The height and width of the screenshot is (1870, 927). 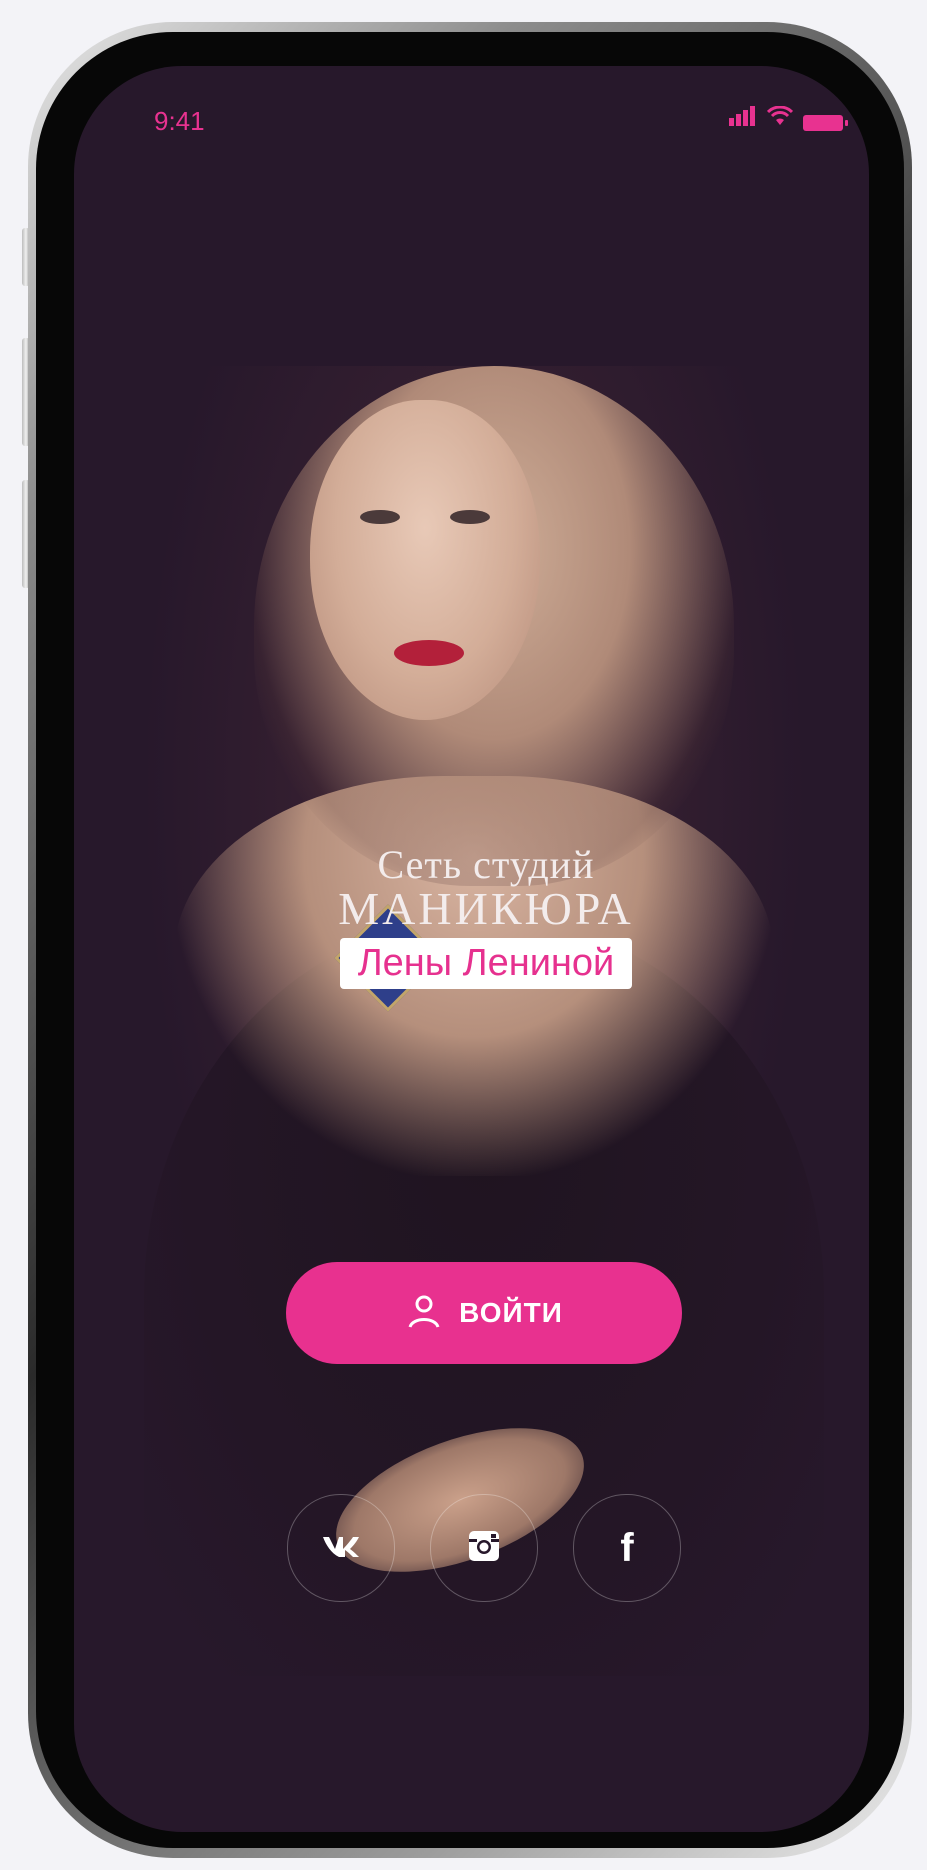 I want to click on logo-line-2: МАНИКЮРА, so click(x=486, y=908).